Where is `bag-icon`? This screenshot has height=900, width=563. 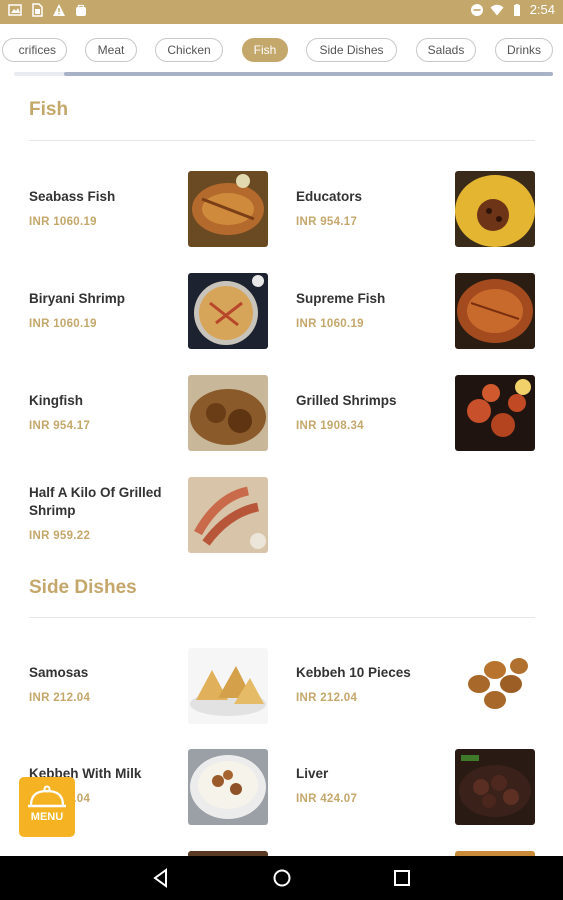 bag-icon is located at coordinates (81, 10).